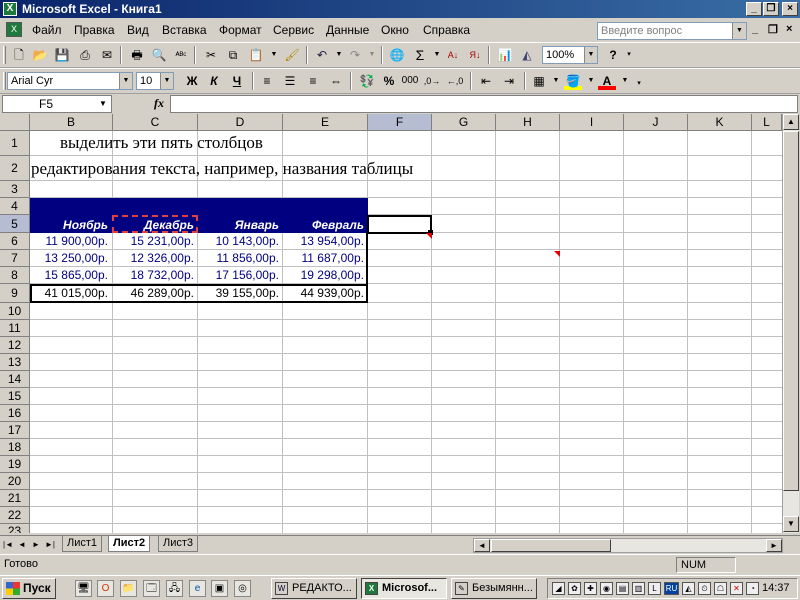 The height and width of the screenshot is (600, 800). What do you see at coordinates (85, 55) in the screenshot?
I see `permission-icon: ⎙` at bounding box center [85, 55].